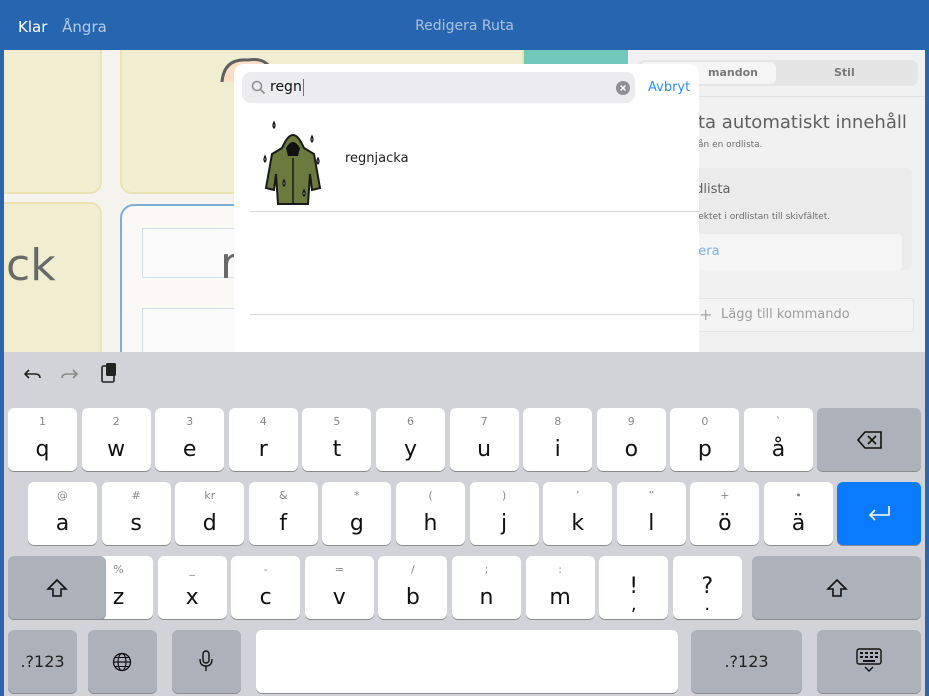 The image size is (929, 696). What do you see at coordinates (209, 523) in the screenshot?
I see `key-primary-label: d` at bounding box center [209, 523].